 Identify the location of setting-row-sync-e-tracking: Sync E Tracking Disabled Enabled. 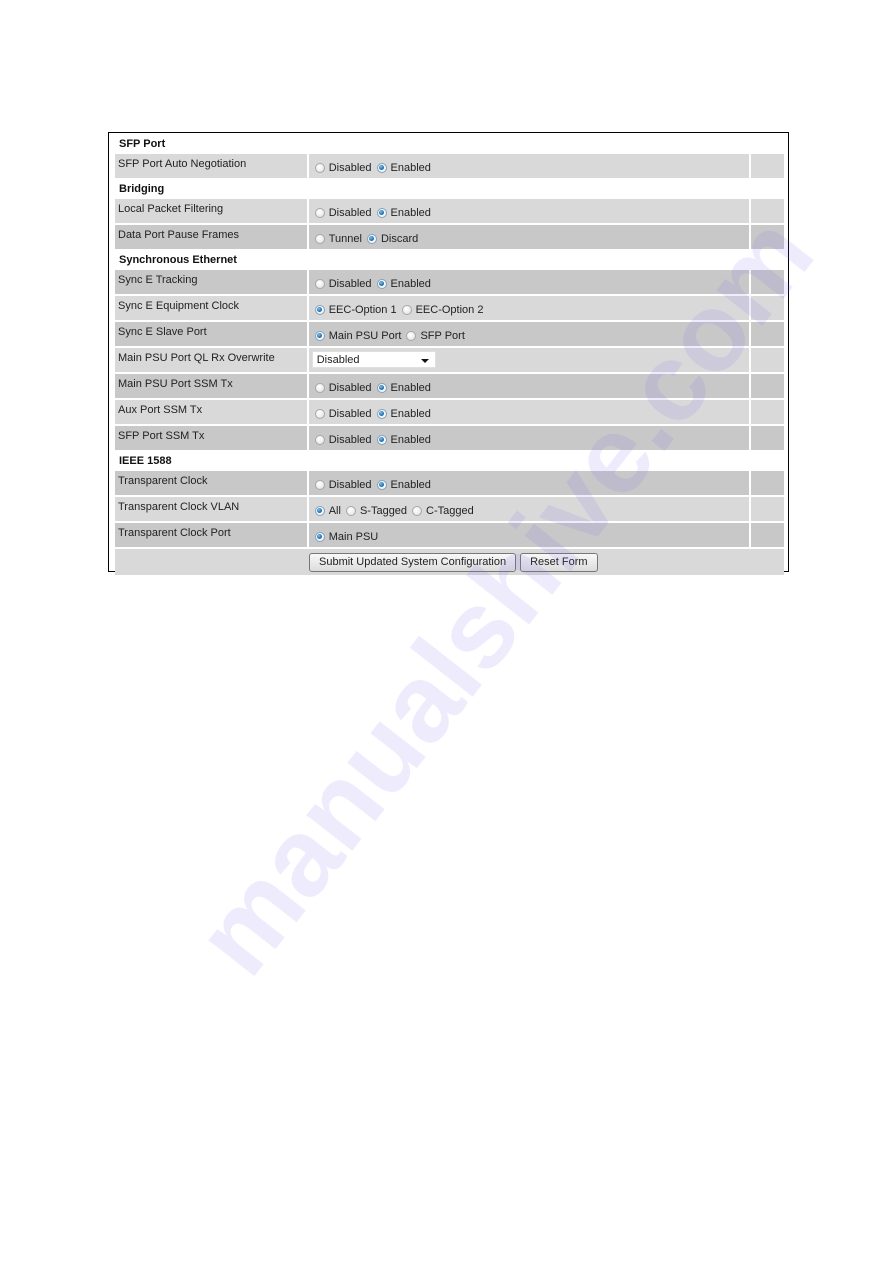
(450, 282).